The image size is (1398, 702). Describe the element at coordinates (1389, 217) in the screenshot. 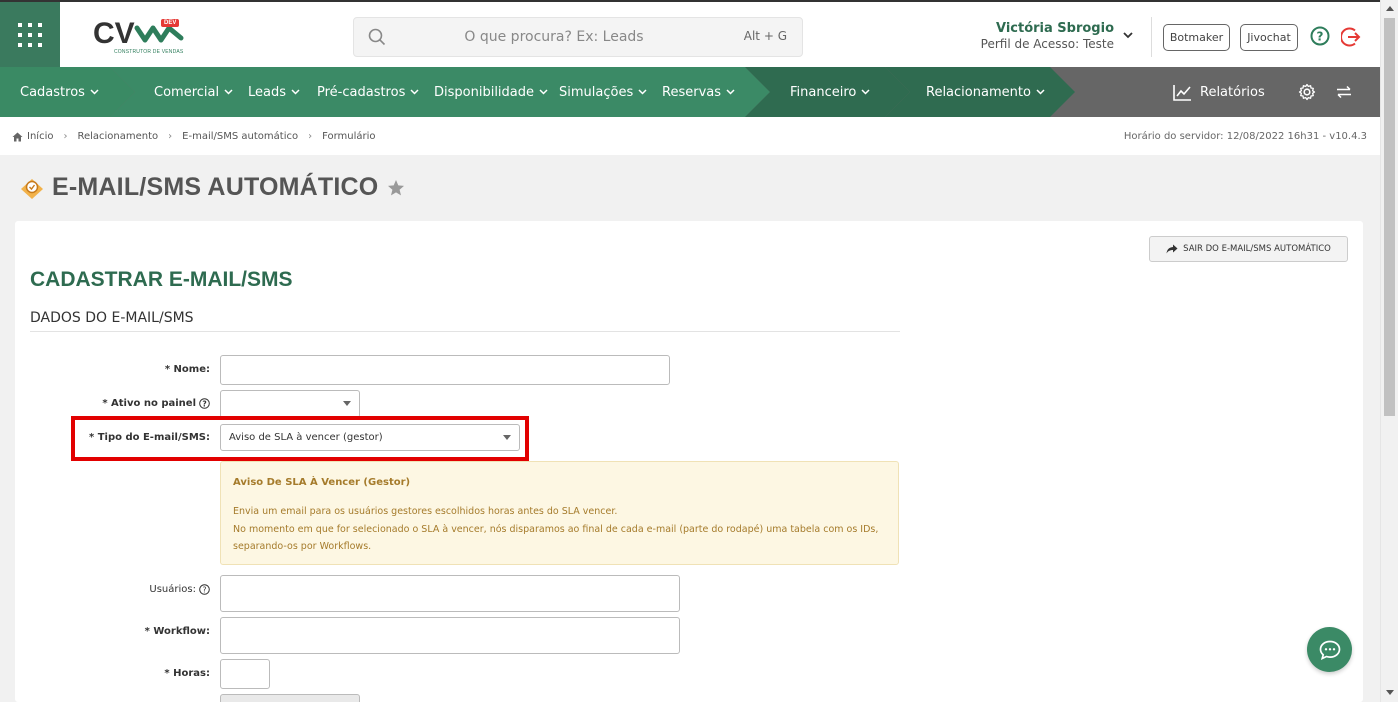

I see `scrollbar-thumb` at that location.